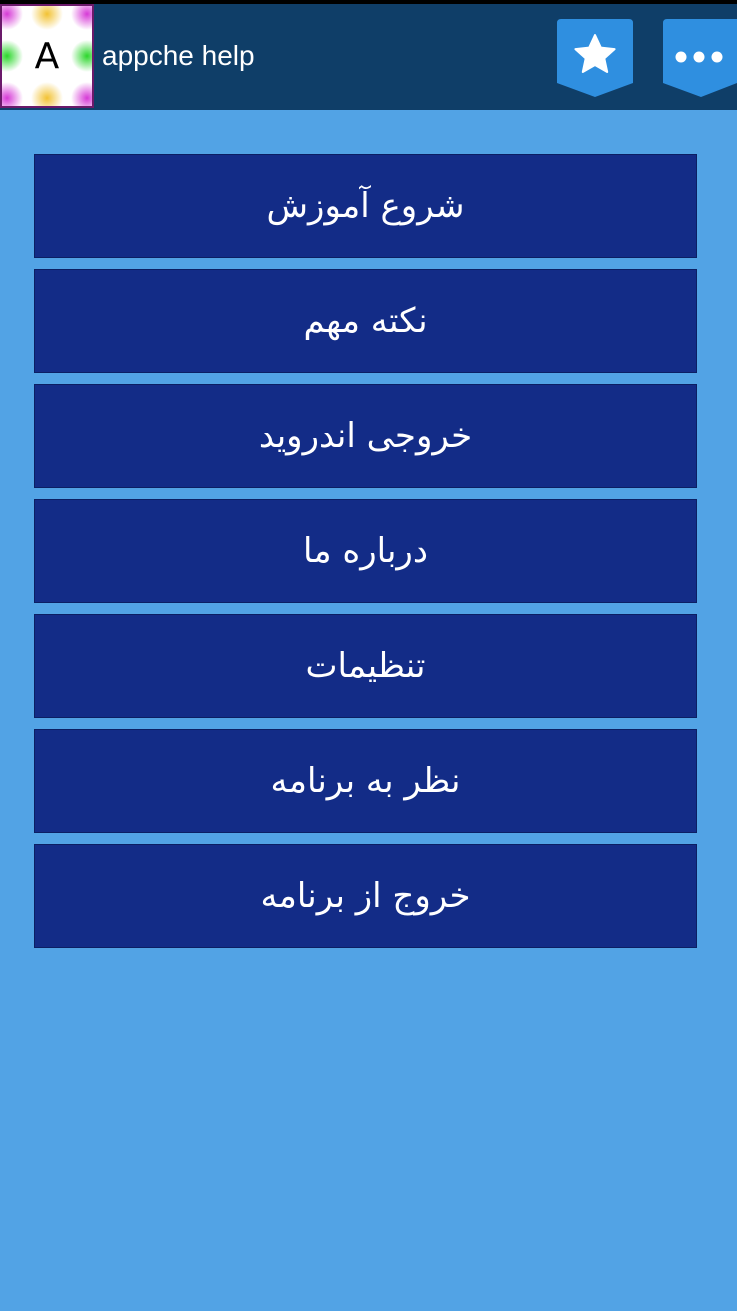 Image resolution: width=737 pixels, height=1311 pixels. I want to click on menu-item-label: درباره ما, so click(365, 551).